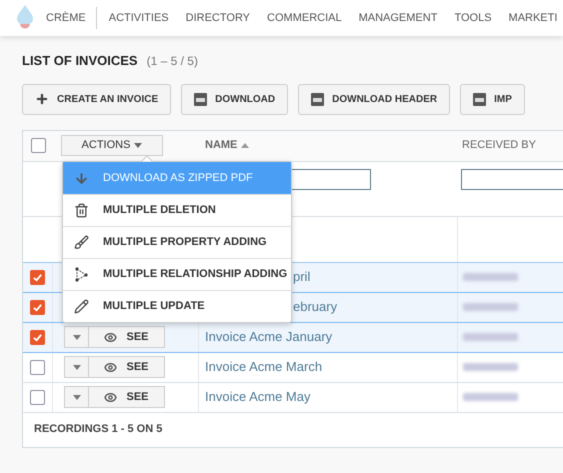  Describe the element at coordinates (80, 61) in the screenshot. I see `page-title: LIST OF INVOICES` at that location.